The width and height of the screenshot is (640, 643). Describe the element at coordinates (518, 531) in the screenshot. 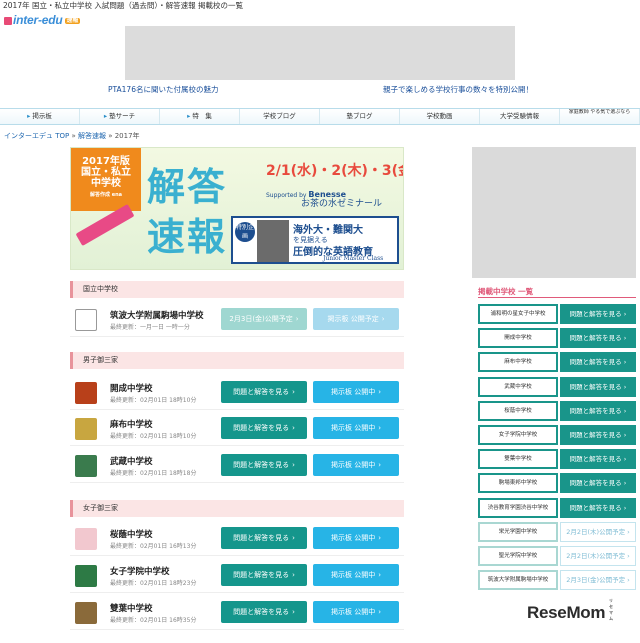

I see `sidebar-school-name: 栄光学園中学校` at that location.